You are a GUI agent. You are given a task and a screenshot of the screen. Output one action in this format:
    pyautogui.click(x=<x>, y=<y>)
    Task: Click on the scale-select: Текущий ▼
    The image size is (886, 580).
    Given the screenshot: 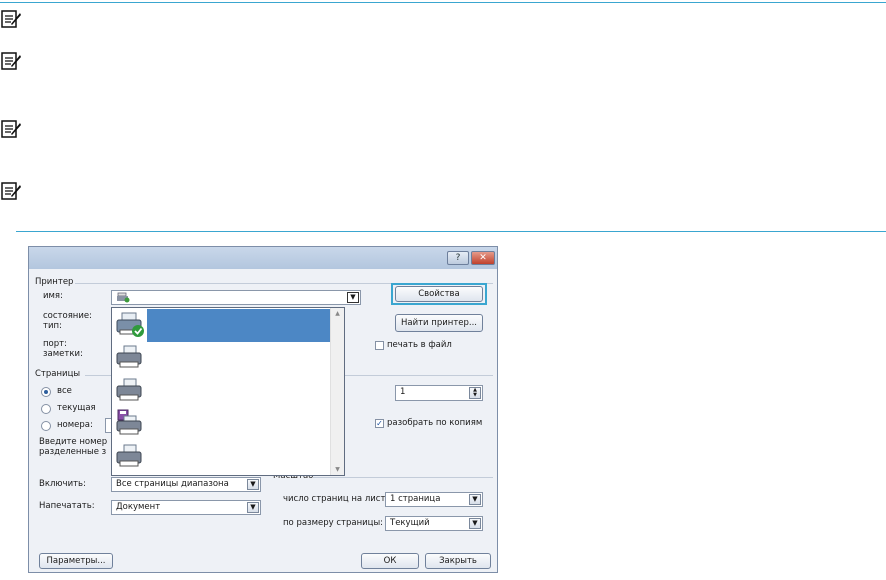 What is the action you would take?
    pyautogui.click(x=434, y=523)
    